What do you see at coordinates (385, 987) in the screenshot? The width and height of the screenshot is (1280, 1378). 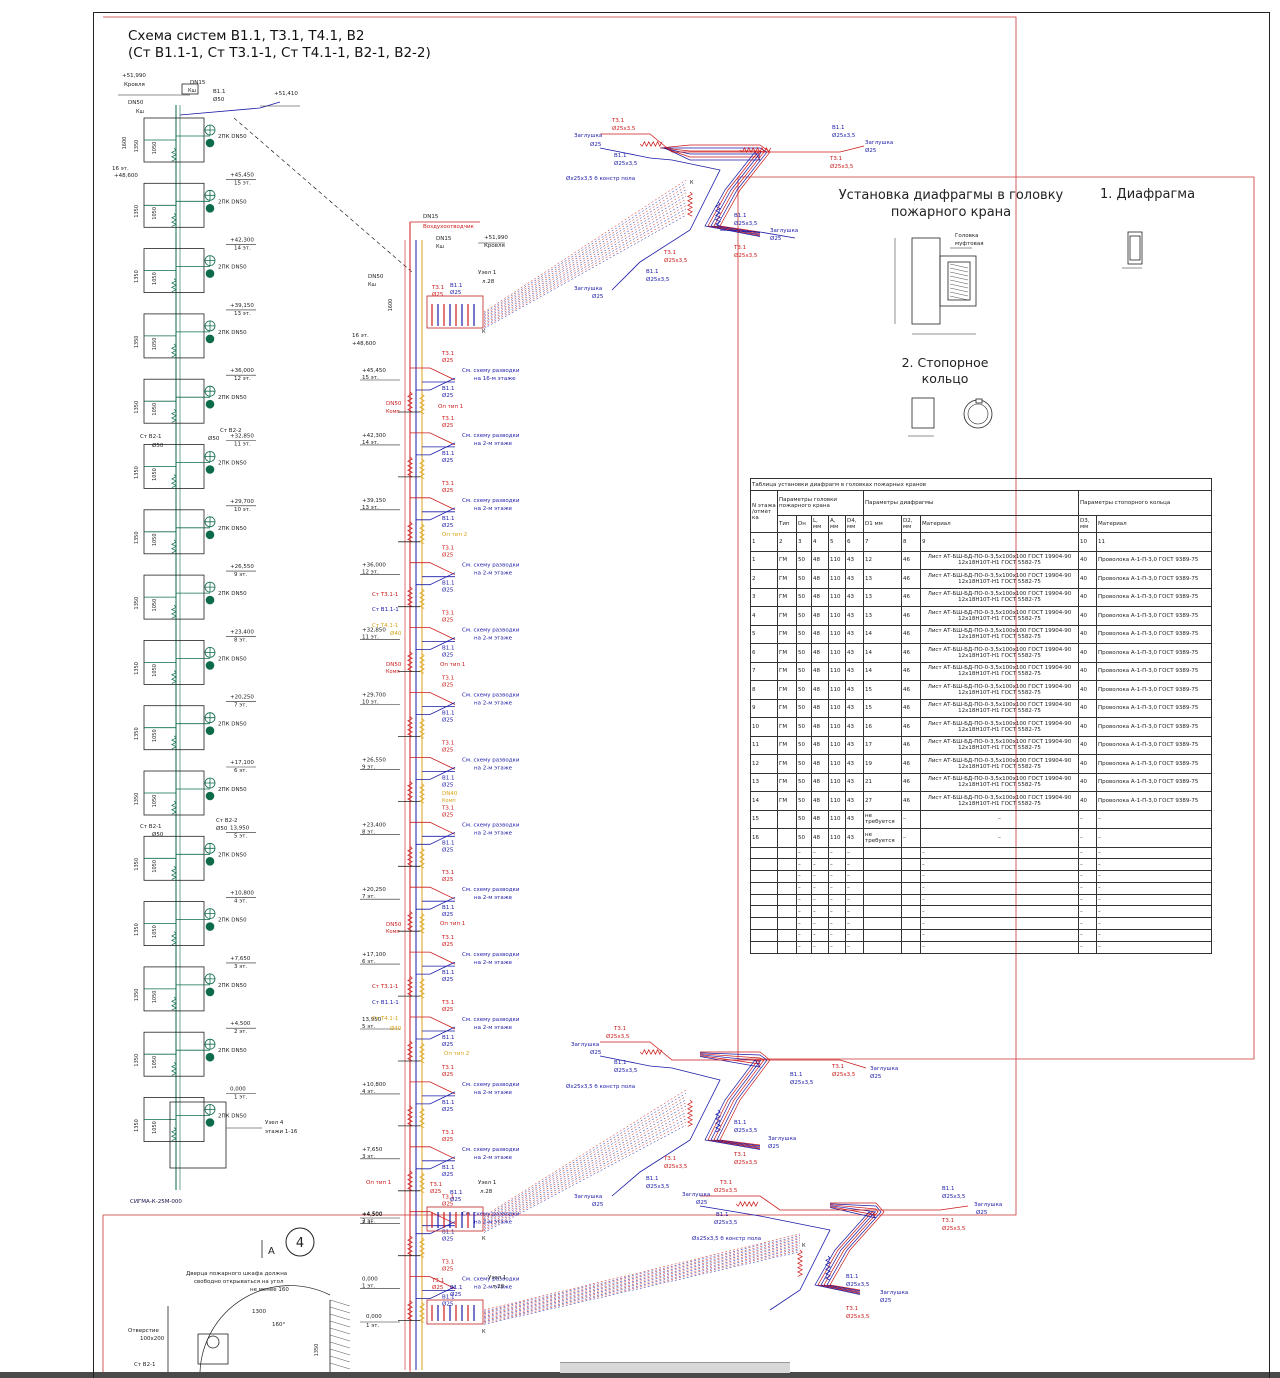 I see `center-st-t31-b: Ст Т3.1-1` at bounding box center [385, 987].